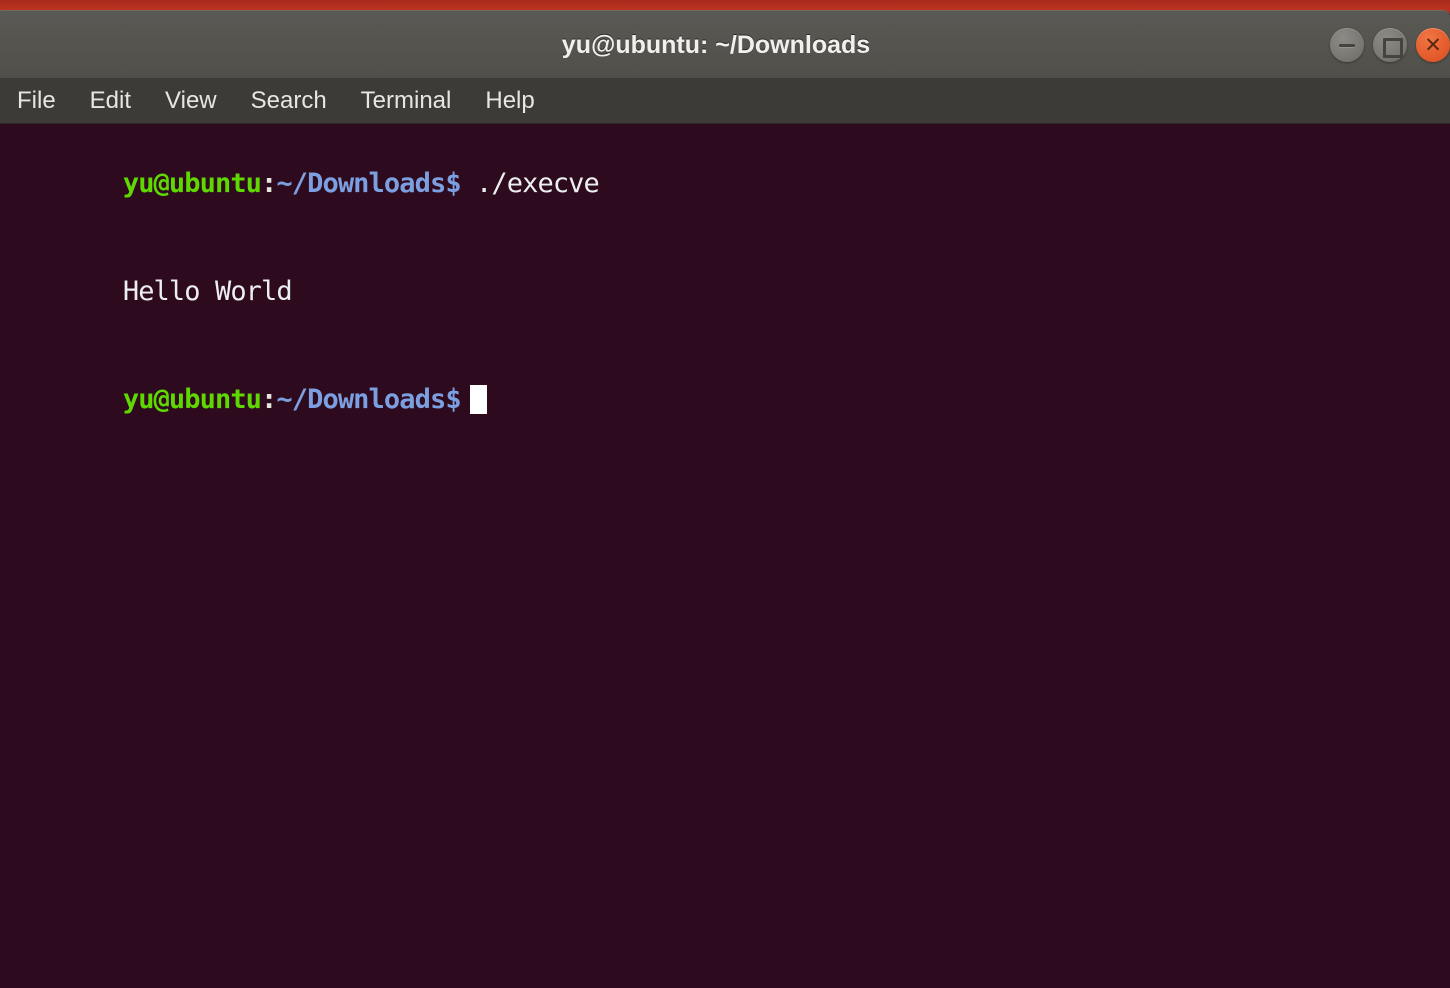  I want to click on window-title: yu@ubuntu: ~/Downloads, so click(716, 45).